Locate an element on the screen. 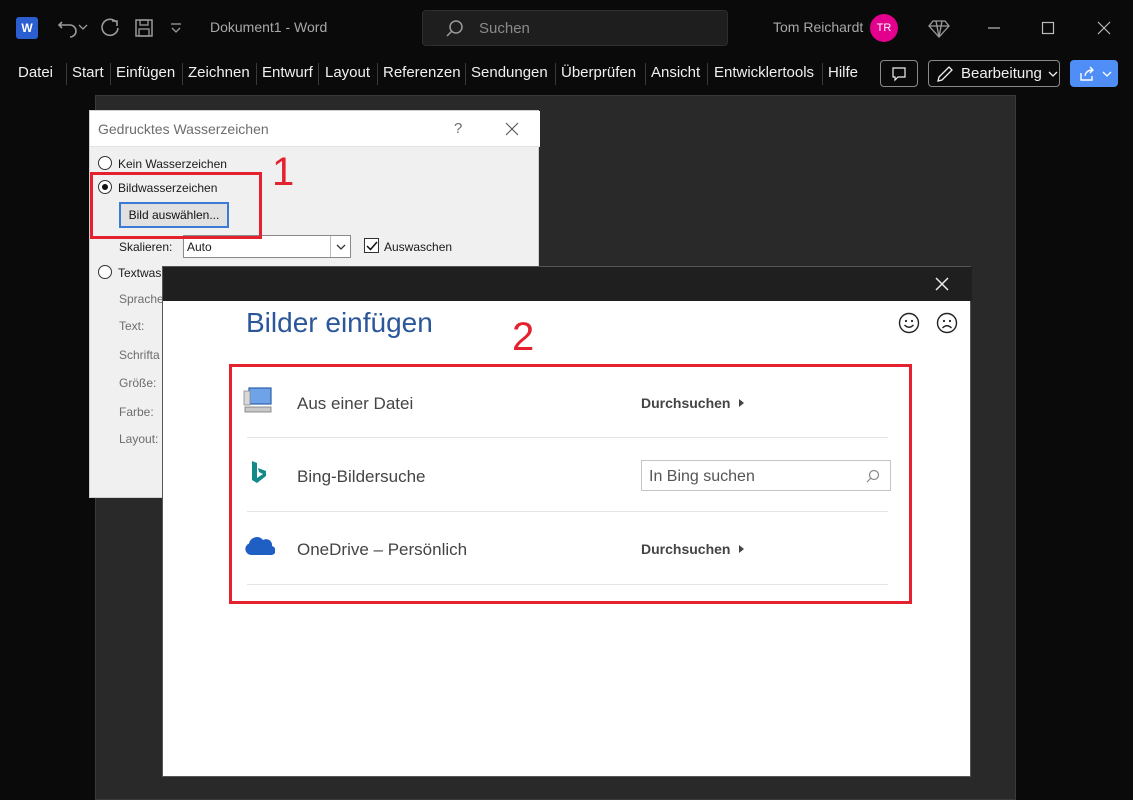 This screenshot has height=800, width=1133. watermark-dialog-titlebar: Gedrucktes Wasserzeichen ? is located at coordinates (315, 129).